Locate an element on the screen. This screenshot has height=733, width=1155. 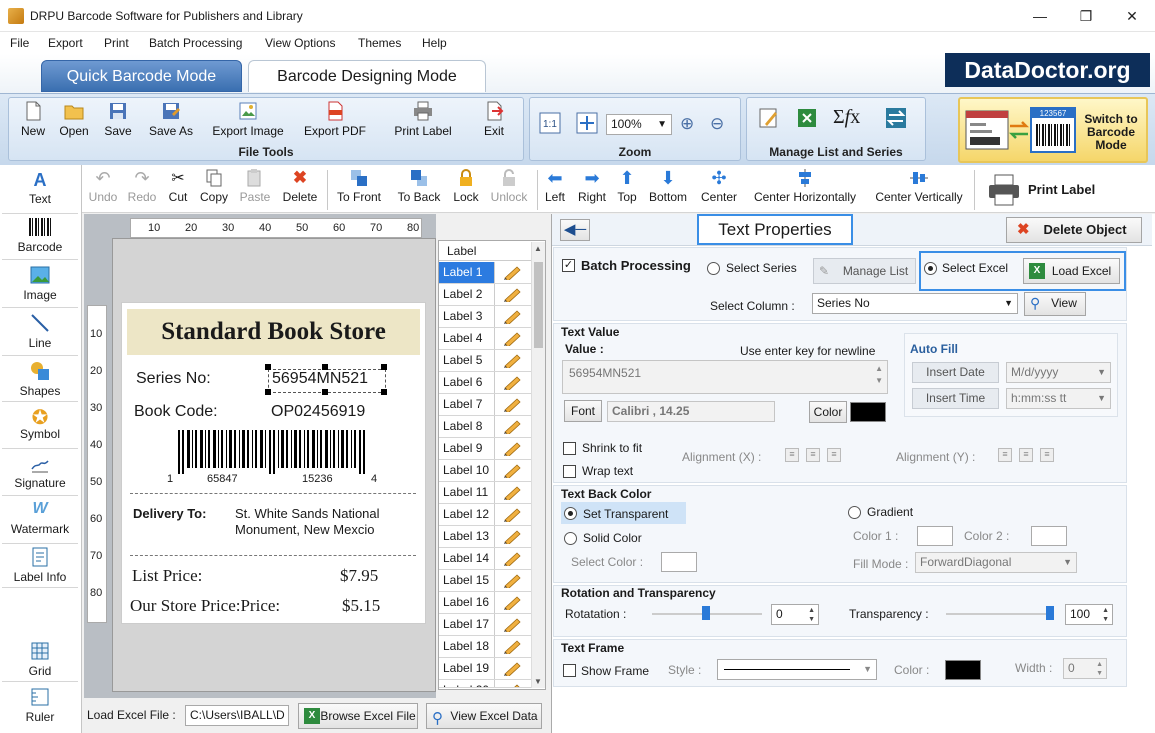
select-excel-radio is located at coordinates (930, 268).